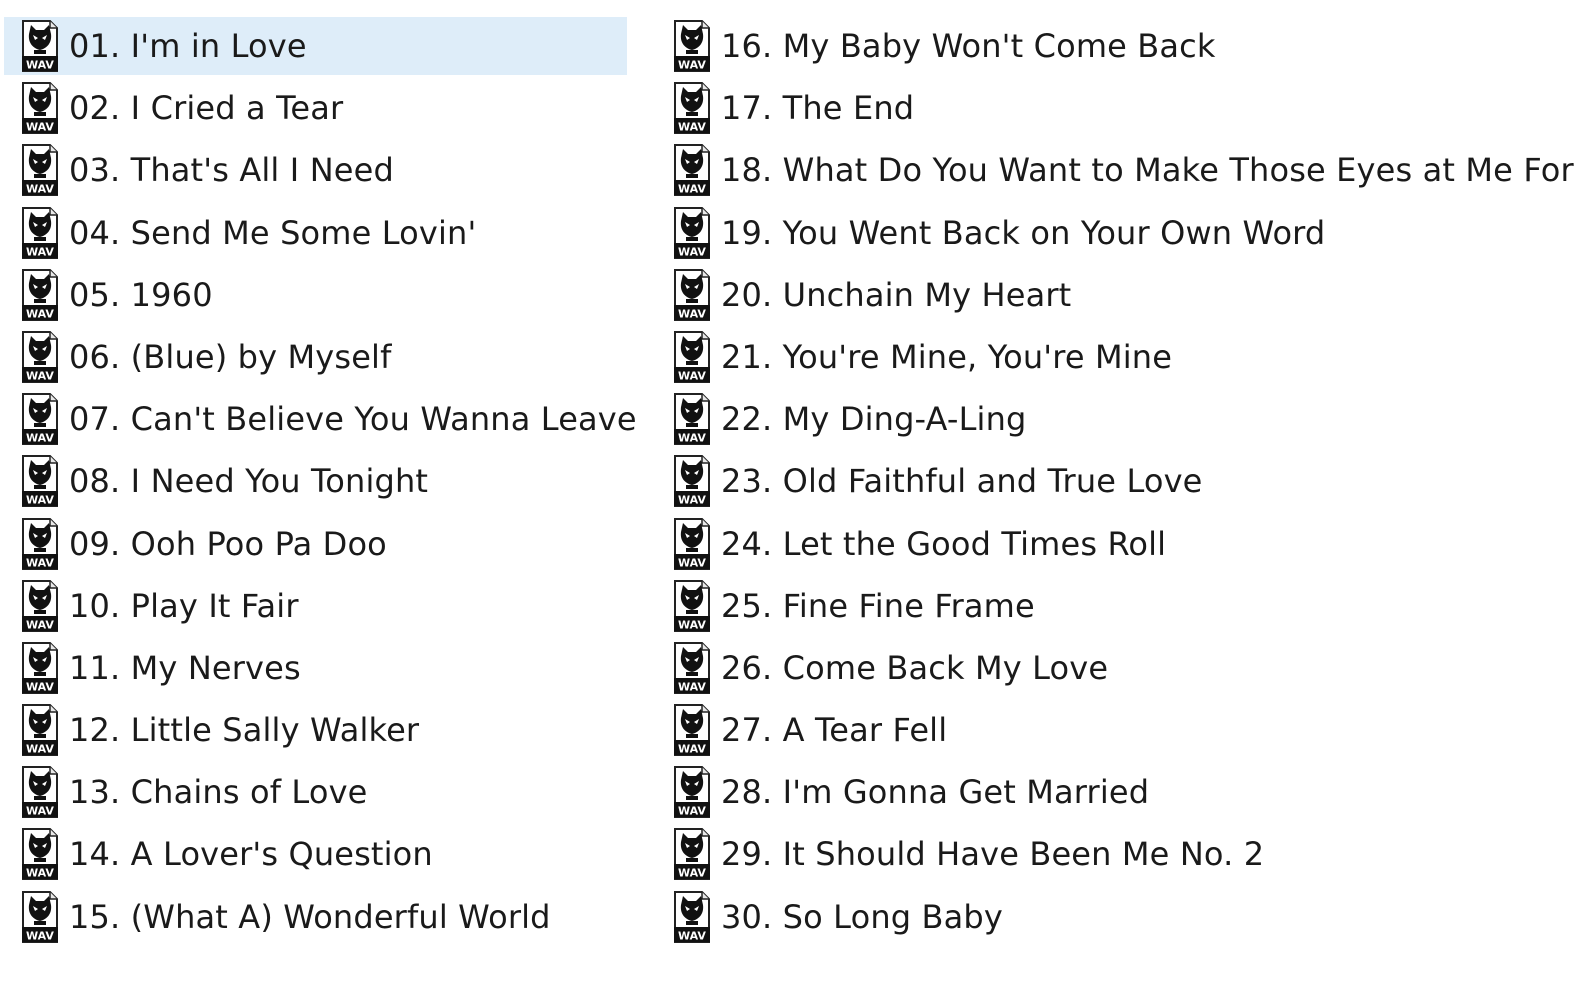  Describe the element at coordinates (947, 356) in the screenshot. I see `file-name: 21. You're Mine, You're Mine` at that location.